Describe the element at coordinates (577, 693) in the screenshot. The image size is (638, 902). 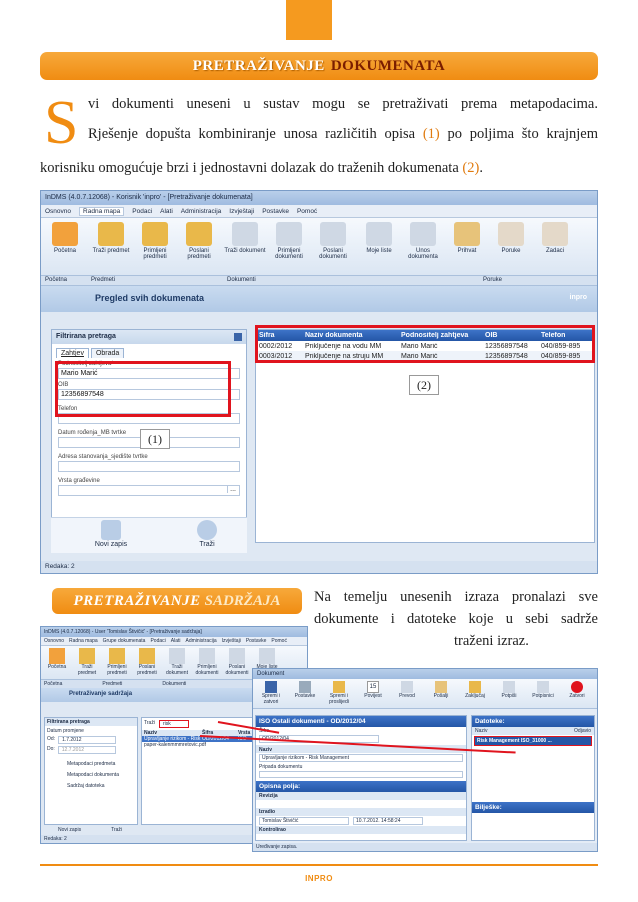
I see `toolbar-button: Zatvori` at that location.